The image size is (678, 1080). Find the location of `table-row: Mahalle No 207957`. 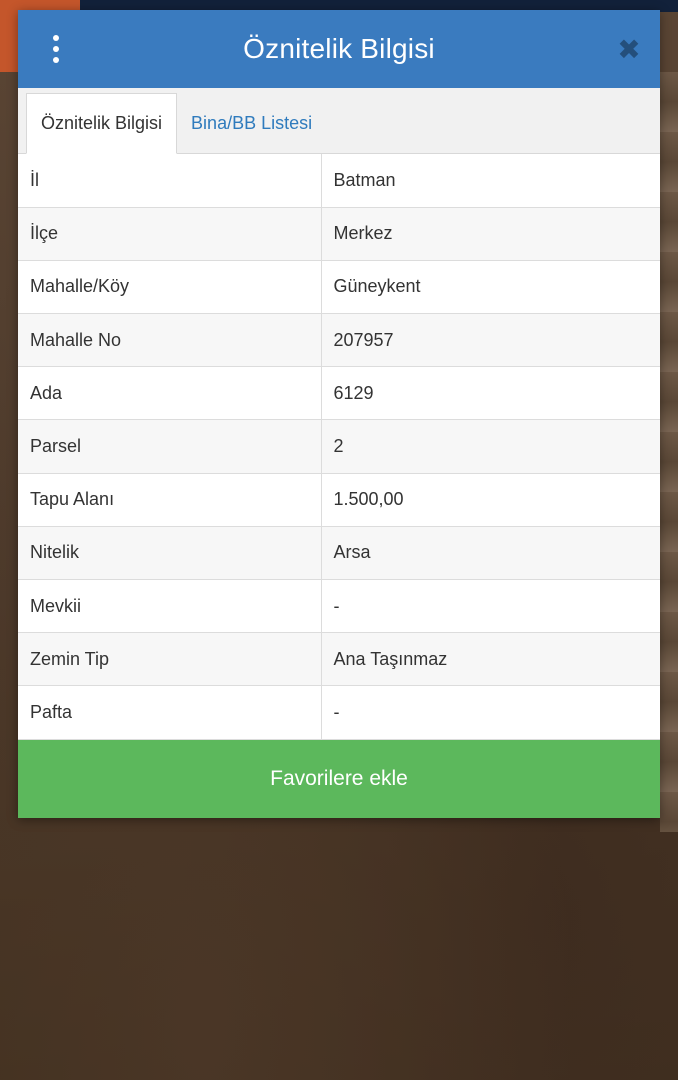

table-row: Mahalle No 207957 is located at coordinates (339, 340).